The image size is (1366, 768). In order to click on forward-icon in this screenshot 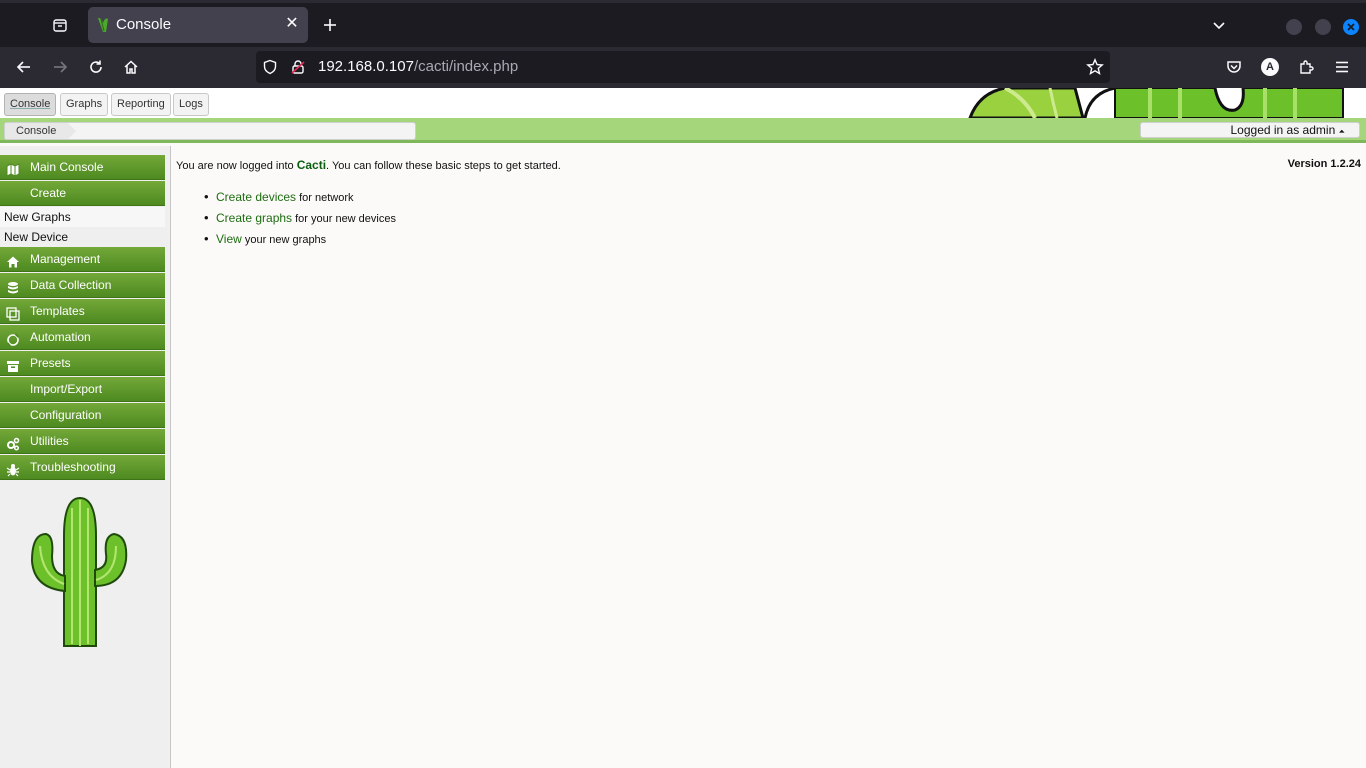, I will do `click(60, 67)`.